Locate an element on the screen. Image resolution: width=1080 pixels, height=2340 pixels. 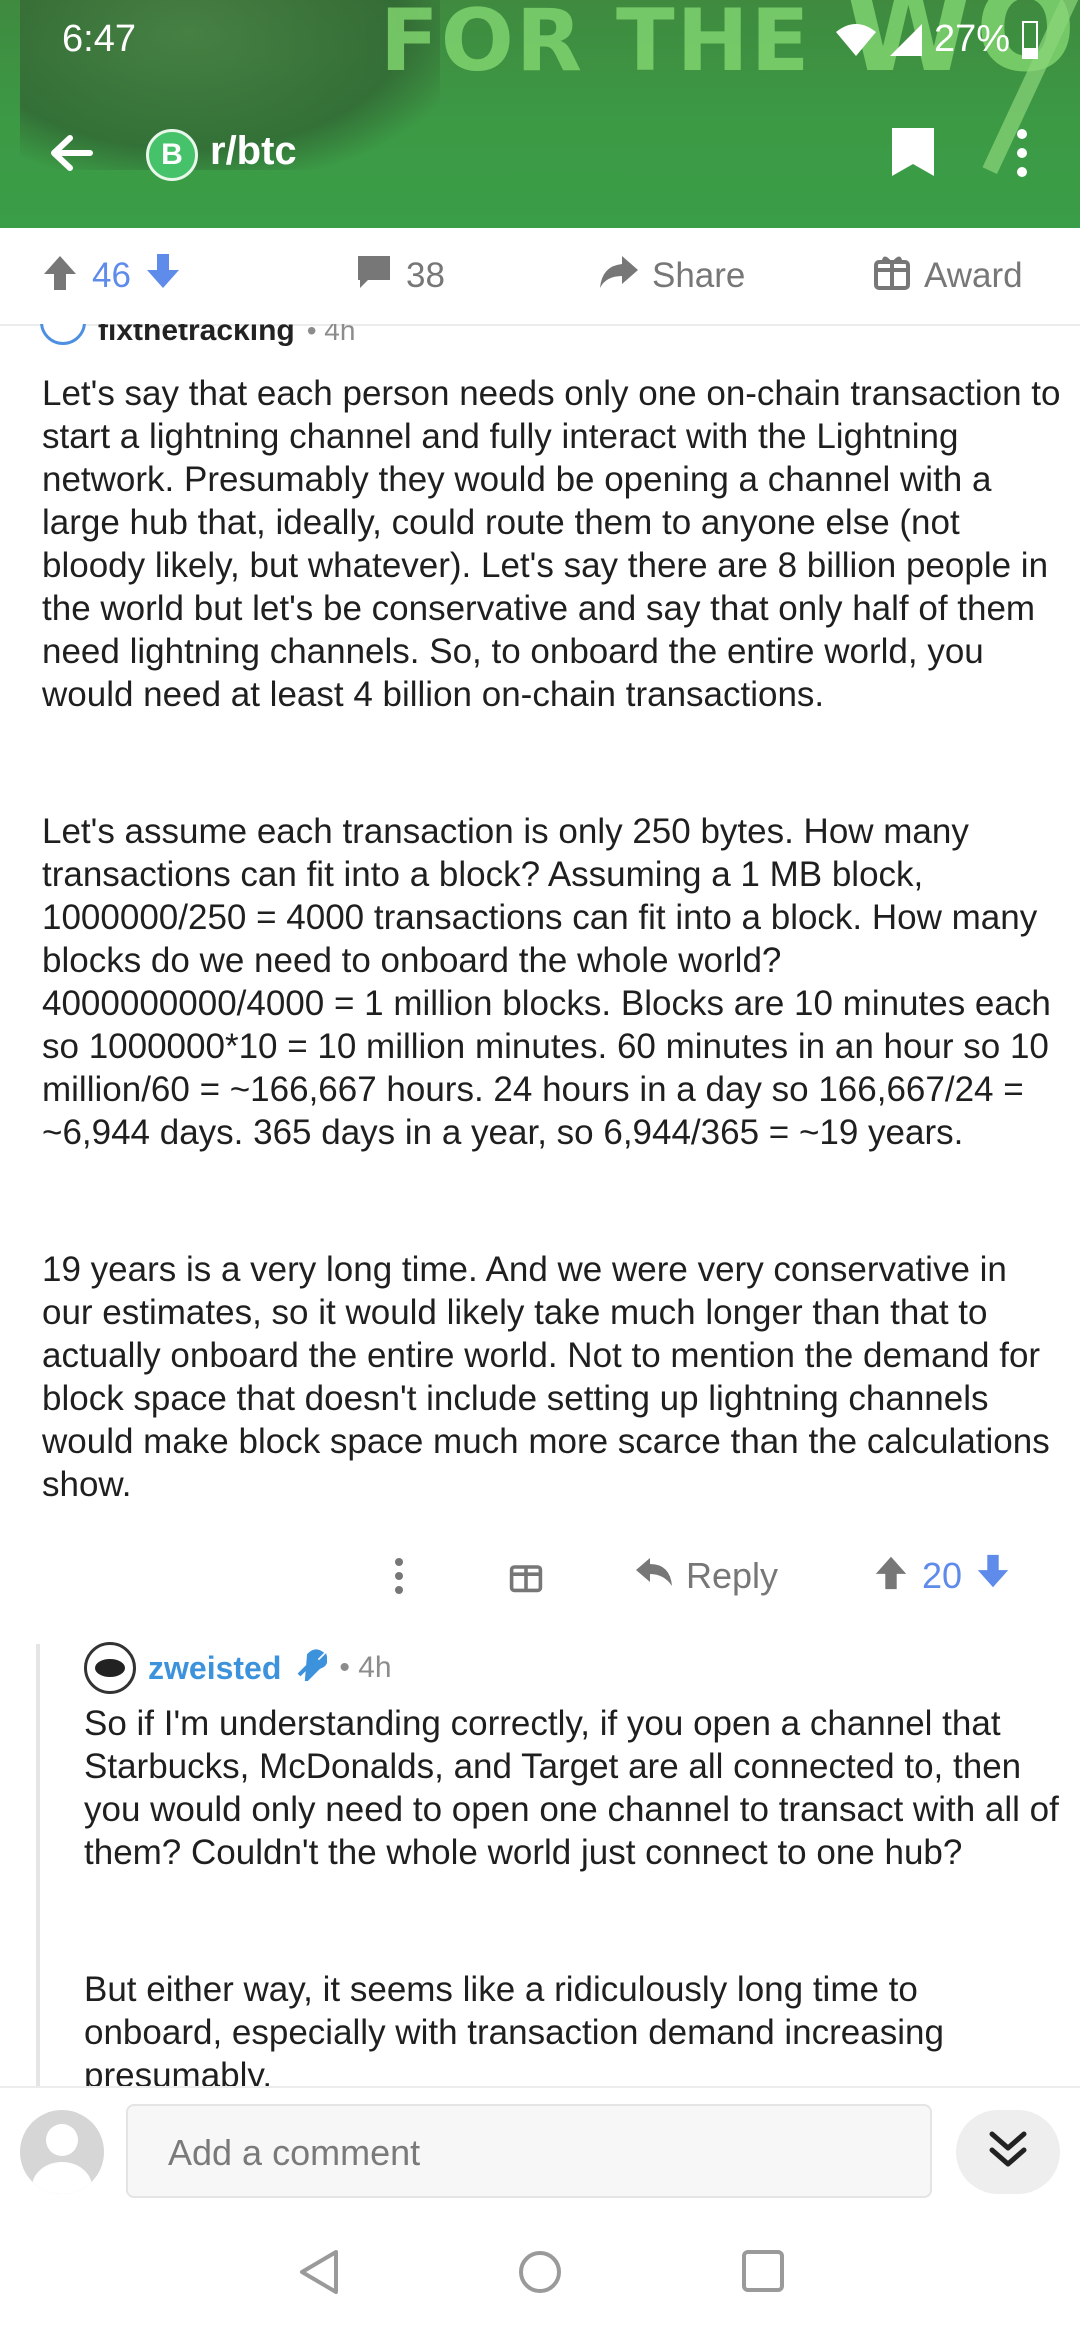
post-score: 46 is located at coordinates (111, 275).